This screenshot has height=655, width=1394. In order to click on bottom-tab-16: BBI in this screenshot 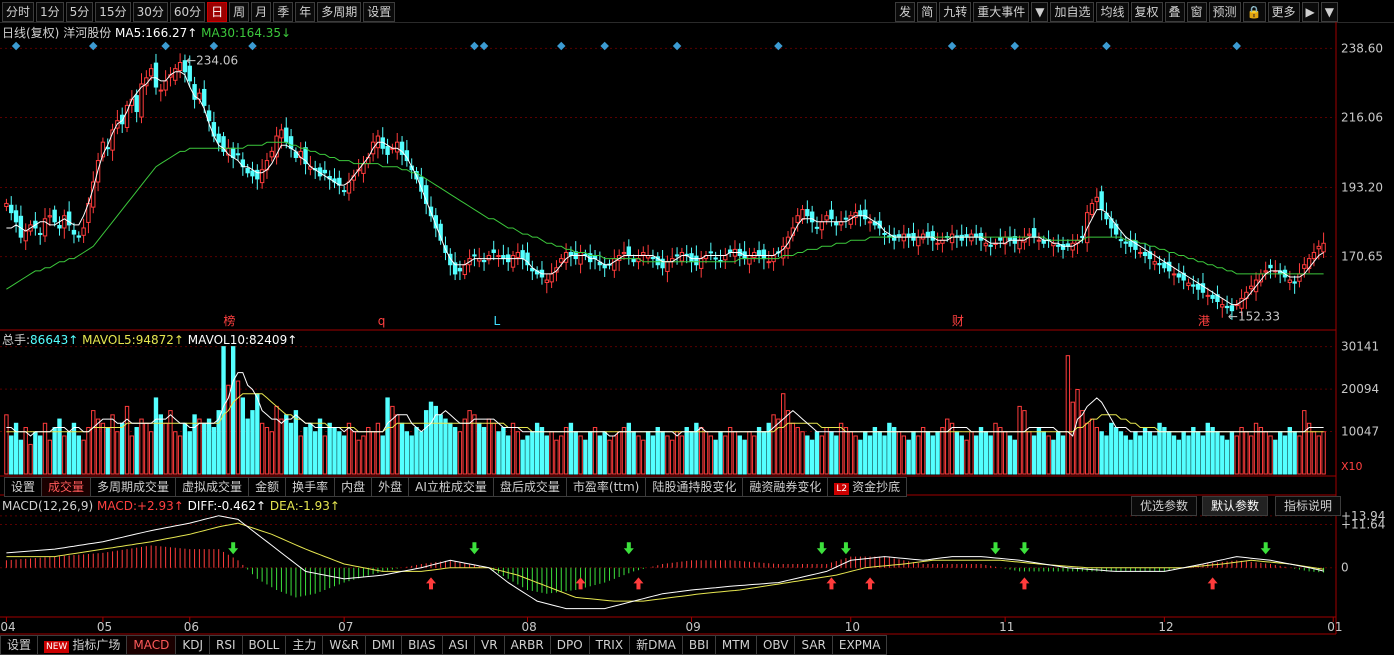, I will do `click(699, 645)`.